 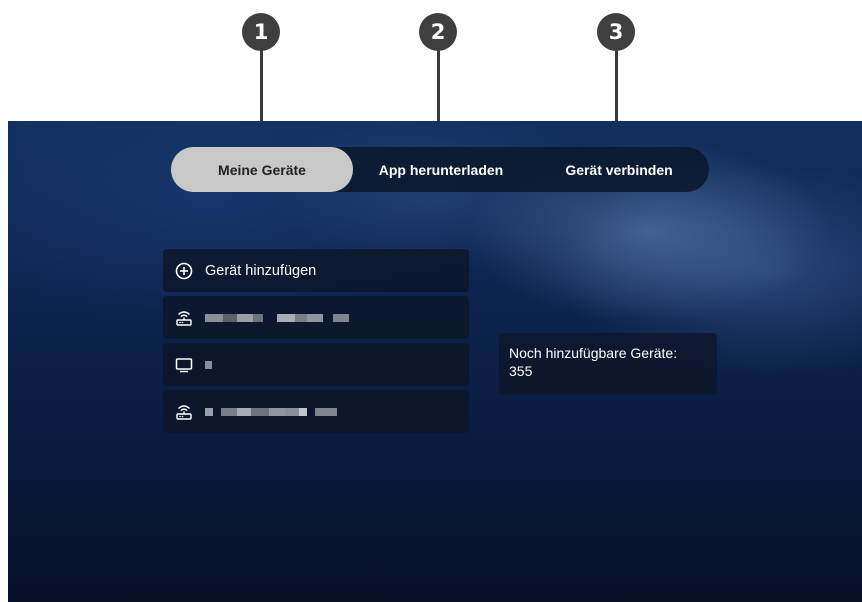 I want to click on tab-geraet-verbinden: Gerät verbinden, so click(x=619, y=169).